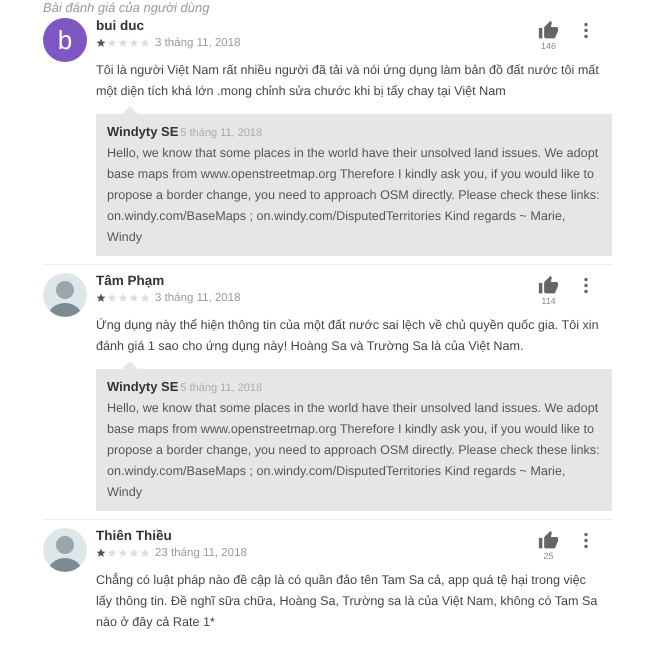 The image size is (660, 659). I want to click on like-count: 114, so click(548, 301).